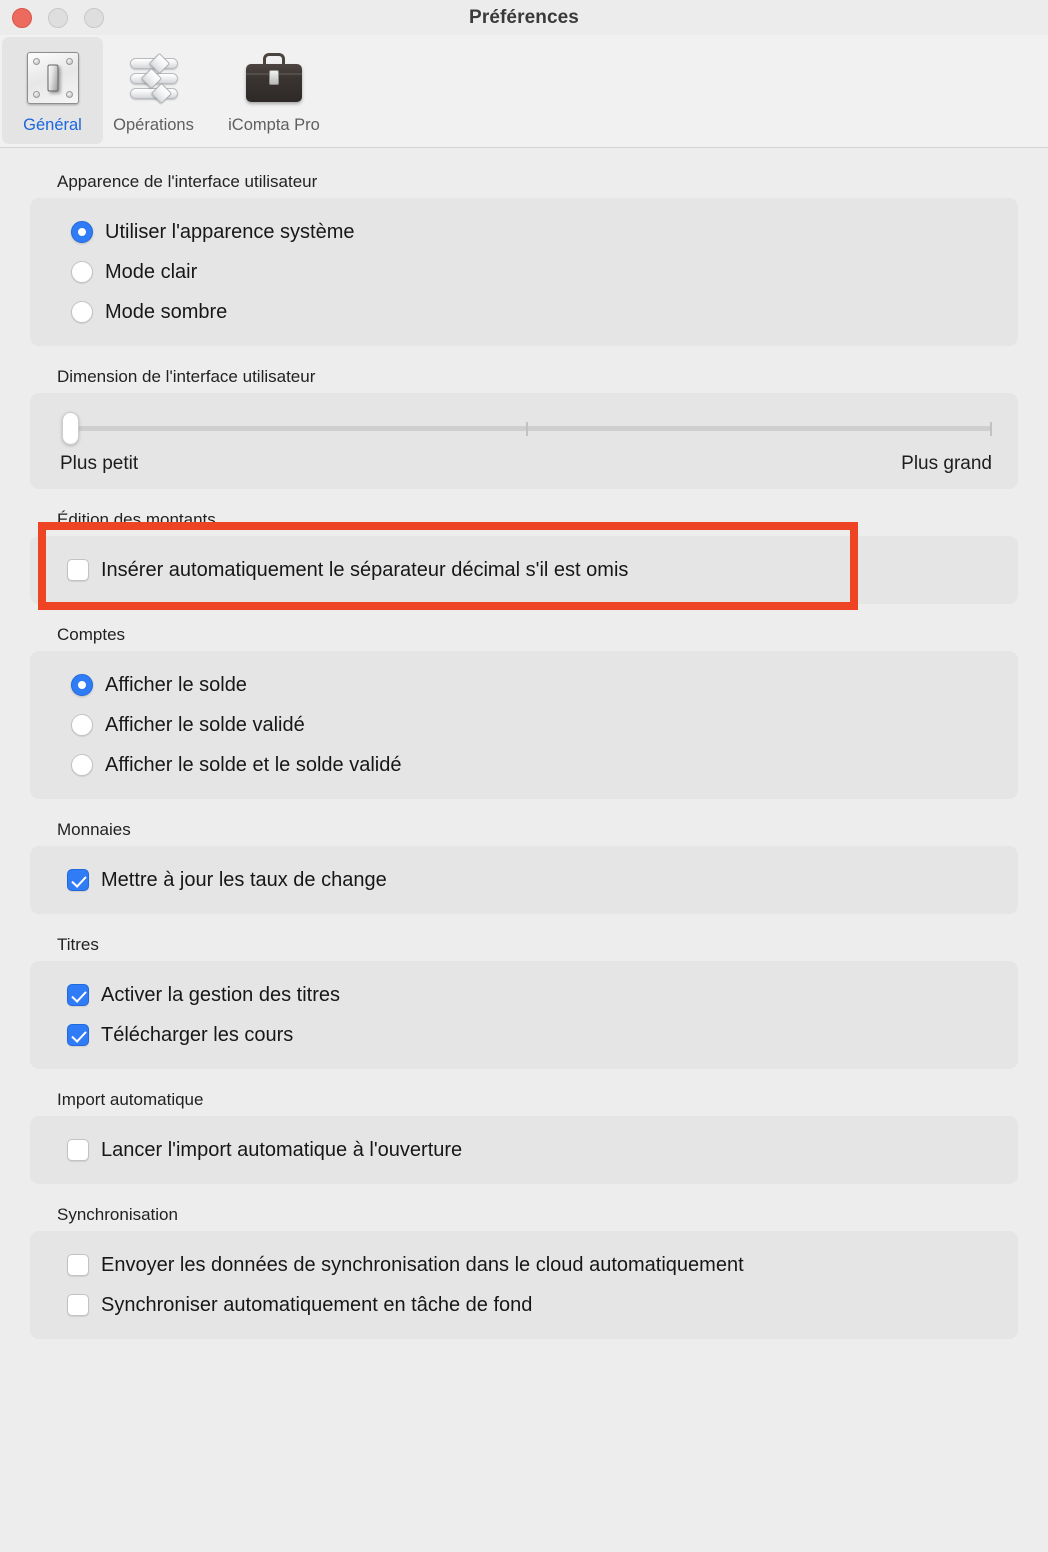 The image size is (1048, 1552). Describe the element at coordinates (187, 181) in the screenshot. I see `section-appearance-label: Apparence de l'interface utilisateur` at that location.